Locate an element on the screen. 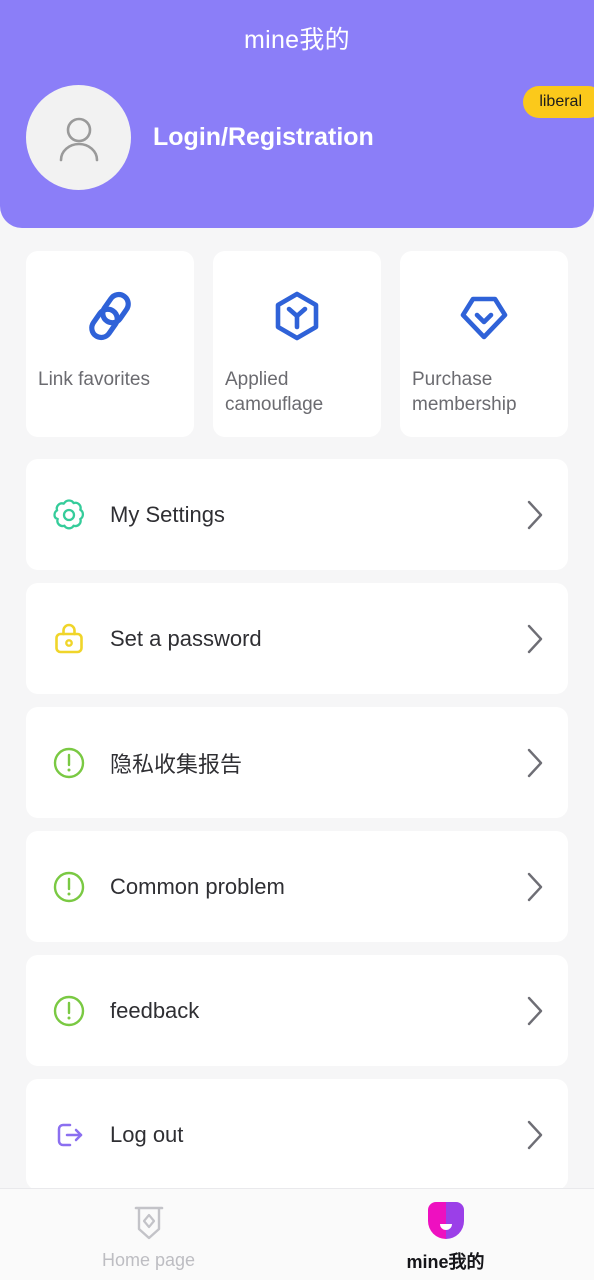 This screenshot has height=1280, width=594. profile-login-area: Login/Registration is located at coordinates (200, 137).